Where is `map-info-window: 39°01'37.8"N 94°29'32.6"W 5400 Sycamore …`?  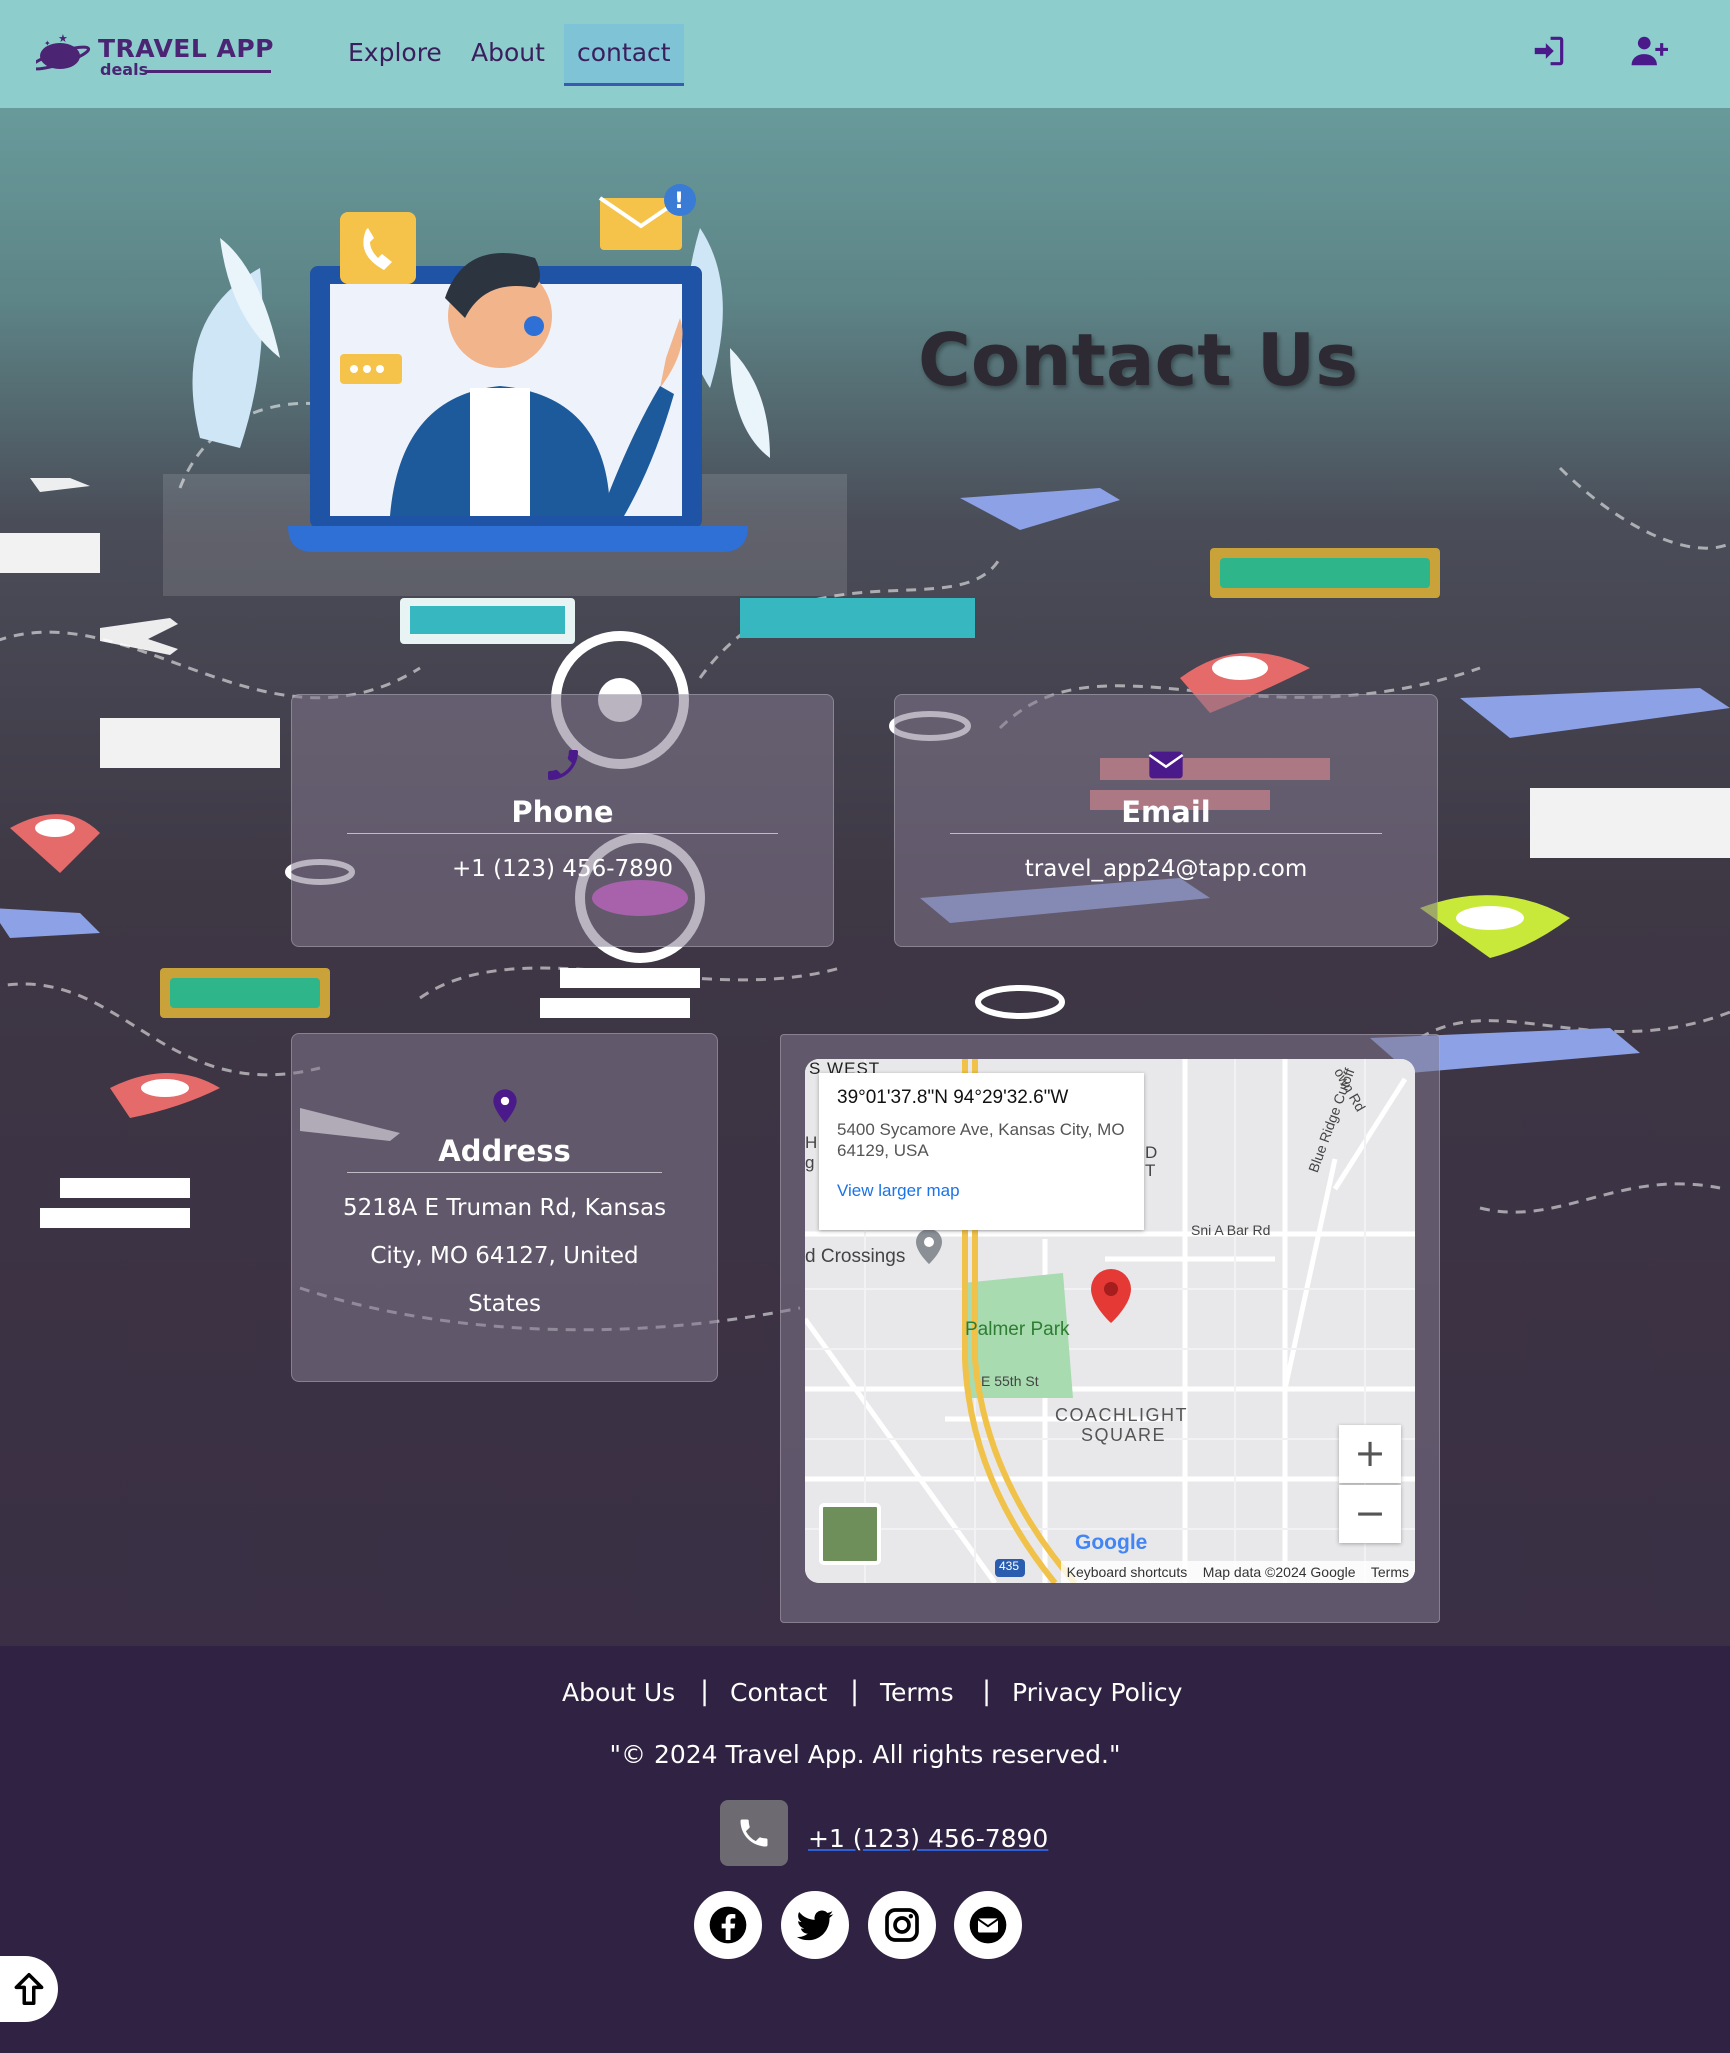
map-info-window: 39°01'37.8"N 94°29'32.6"W 5400 Sycamore … is located at coordinates (981, 1151).